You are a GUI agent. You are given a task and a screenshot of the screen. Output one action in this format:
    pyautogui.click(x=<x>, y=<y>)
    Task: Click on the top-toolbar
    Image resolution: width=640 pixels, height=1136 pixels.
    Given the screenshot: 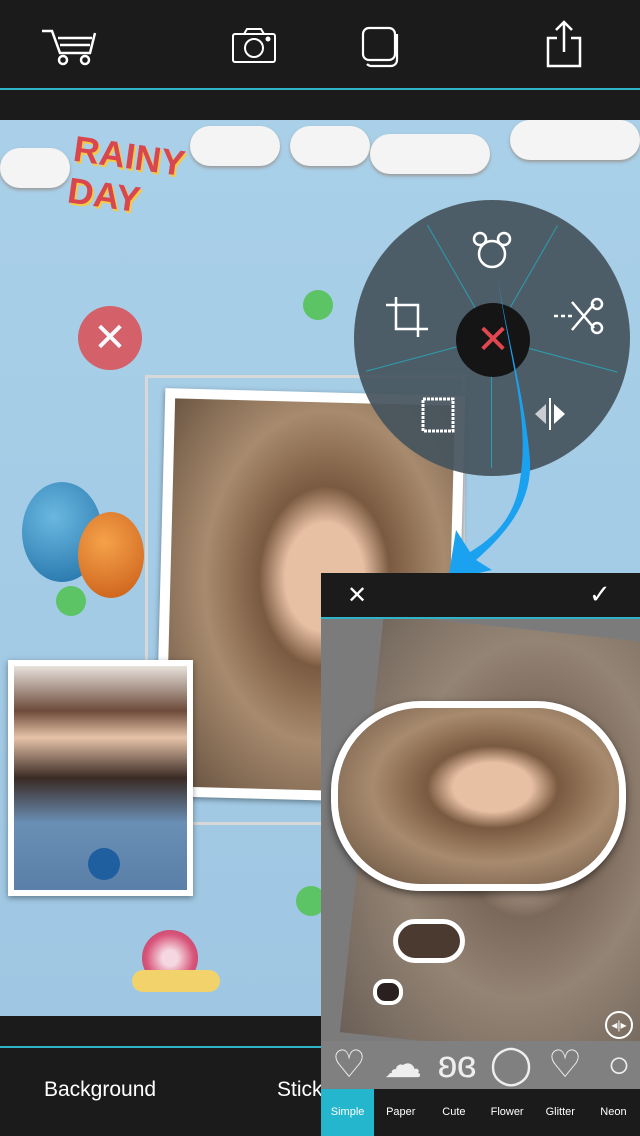 What is the action you would take?
    pyautogui.click(x=320, y=44)
    